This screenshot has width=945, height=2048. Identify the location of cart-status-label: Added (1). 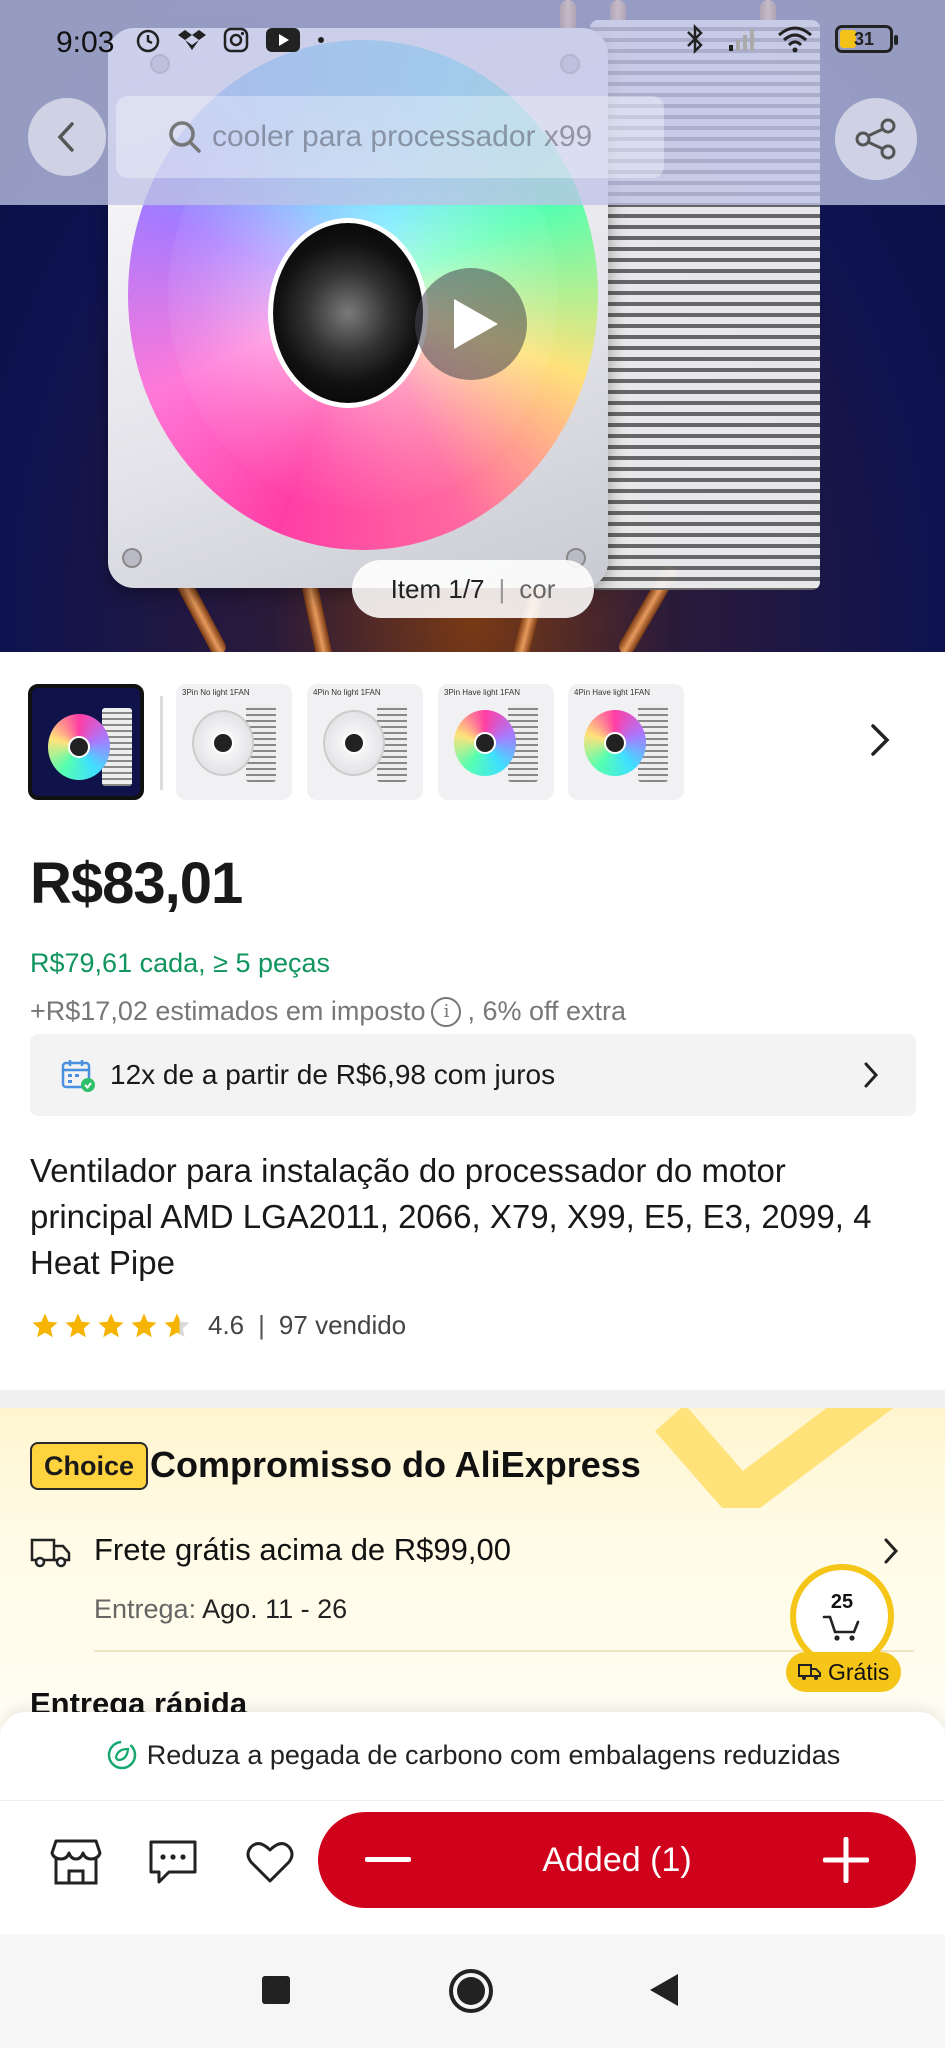
(616, 1860).